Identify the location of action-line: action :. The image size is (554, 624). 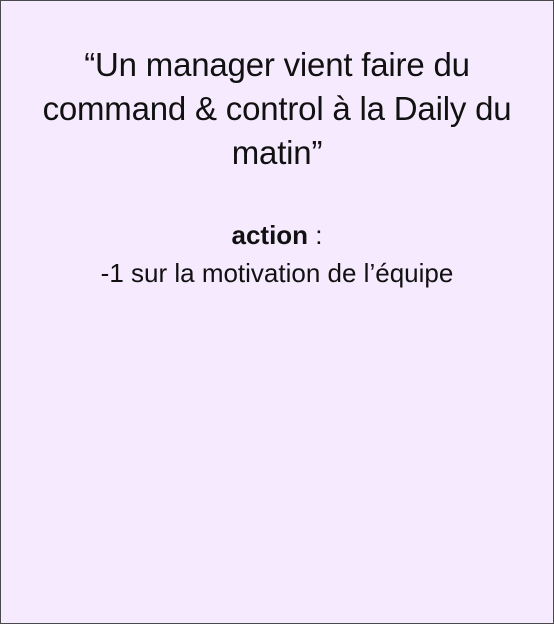
(277, 235).